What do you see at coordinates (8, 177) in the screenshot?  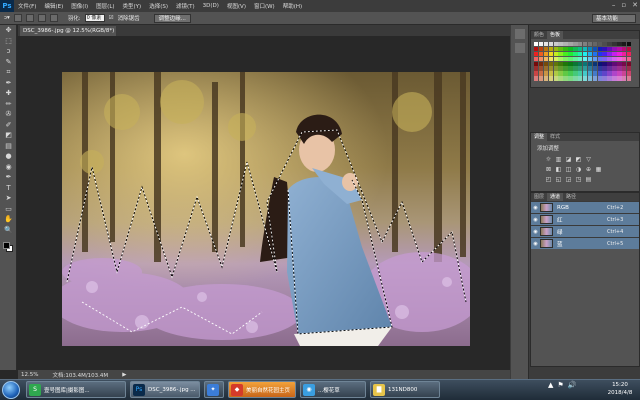 I see `pen-icon: ✒` at bounding box center [8, 177].